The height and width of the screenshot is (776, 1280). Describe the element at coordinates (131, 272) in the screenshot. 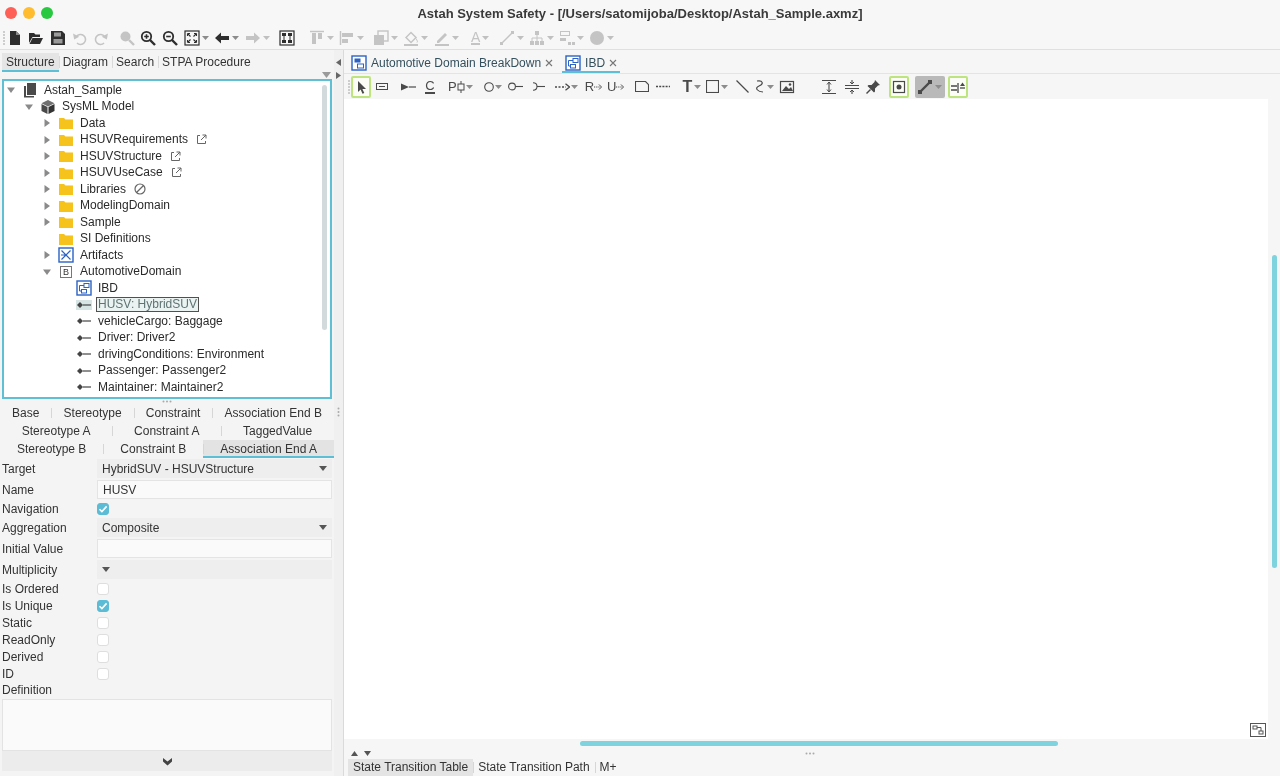

I see `tree-item: AutomotiveDomain` at that location.